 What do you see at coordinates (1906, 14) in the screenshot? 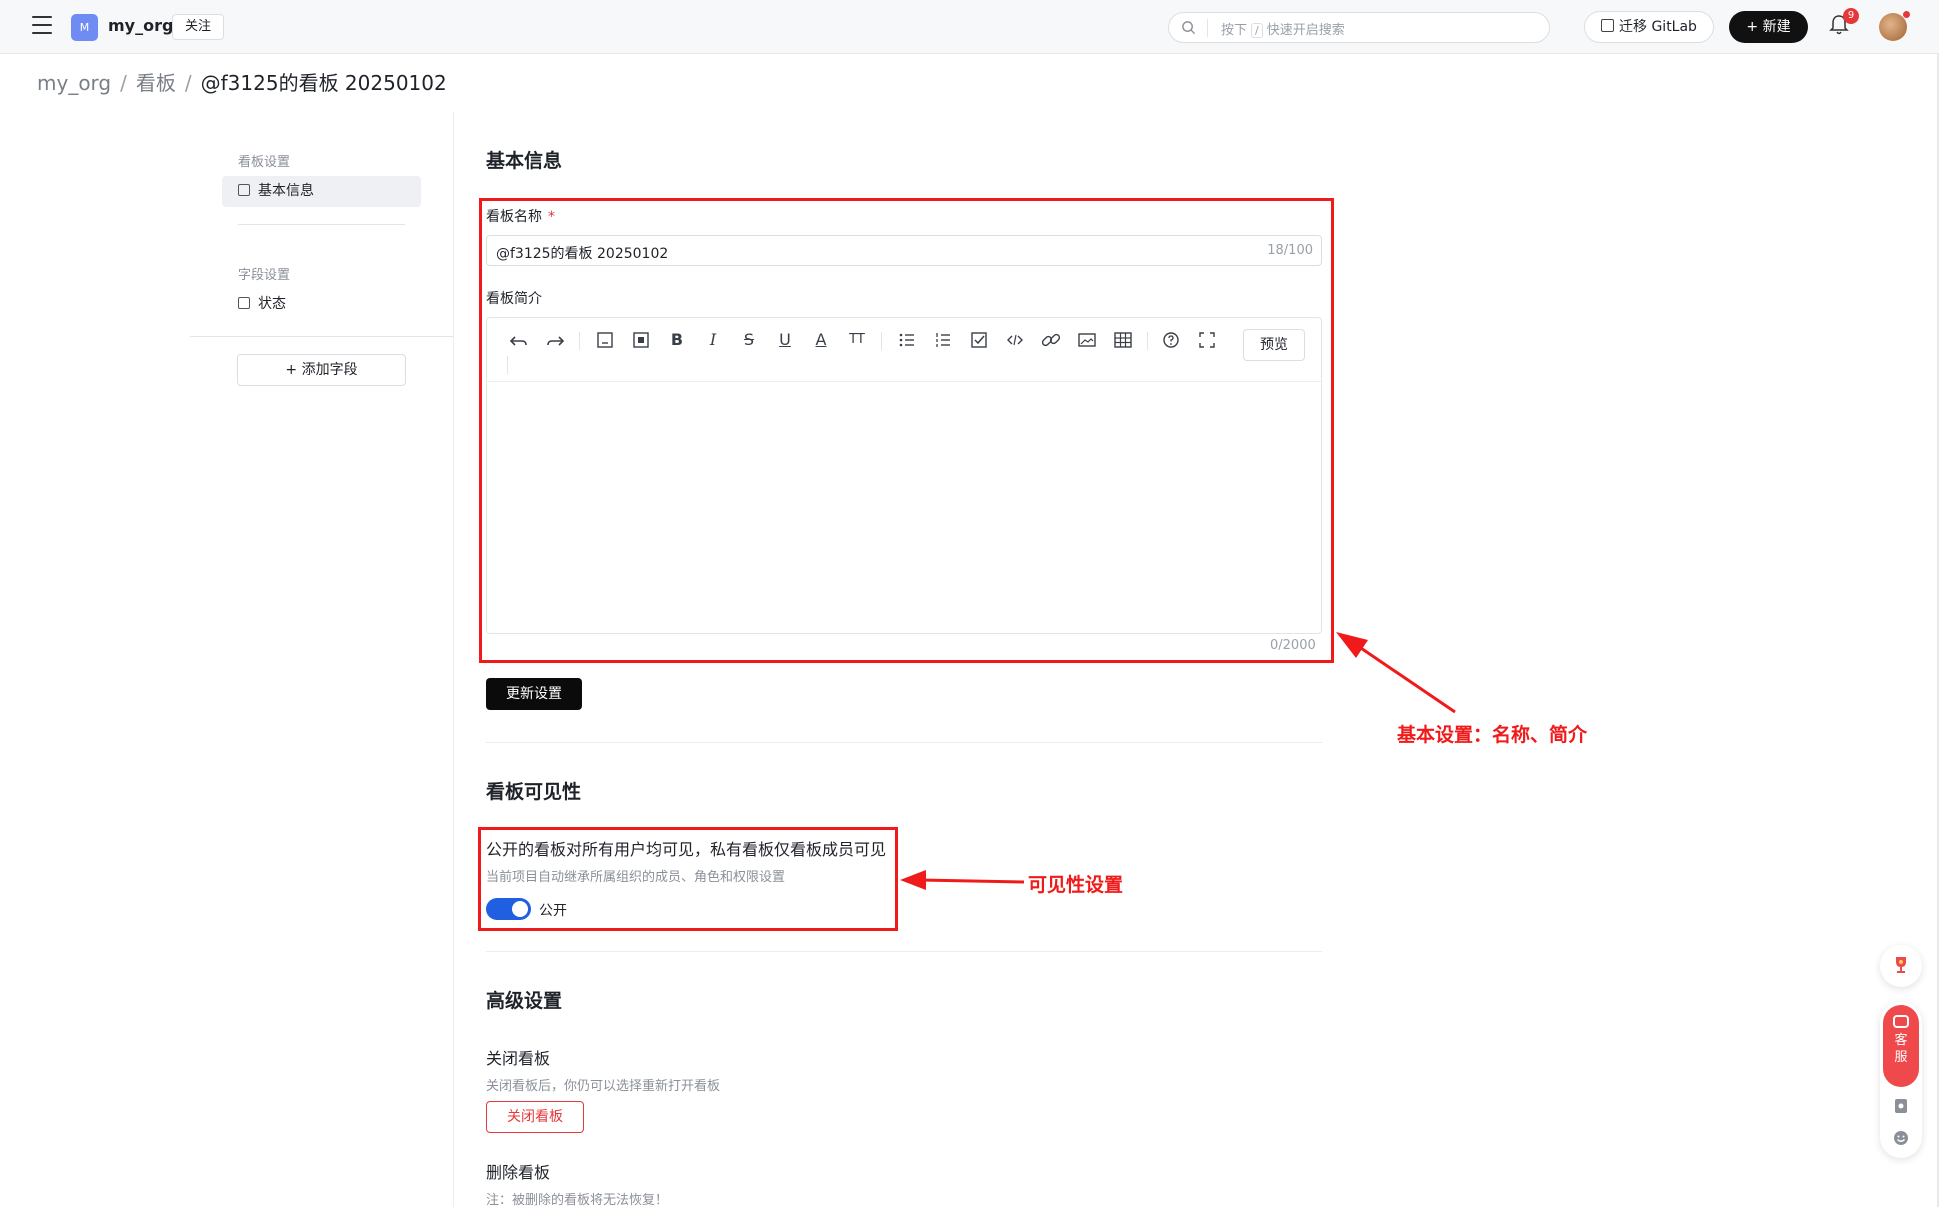
I see `user-status-dot` at bounding box center [1906, 14].